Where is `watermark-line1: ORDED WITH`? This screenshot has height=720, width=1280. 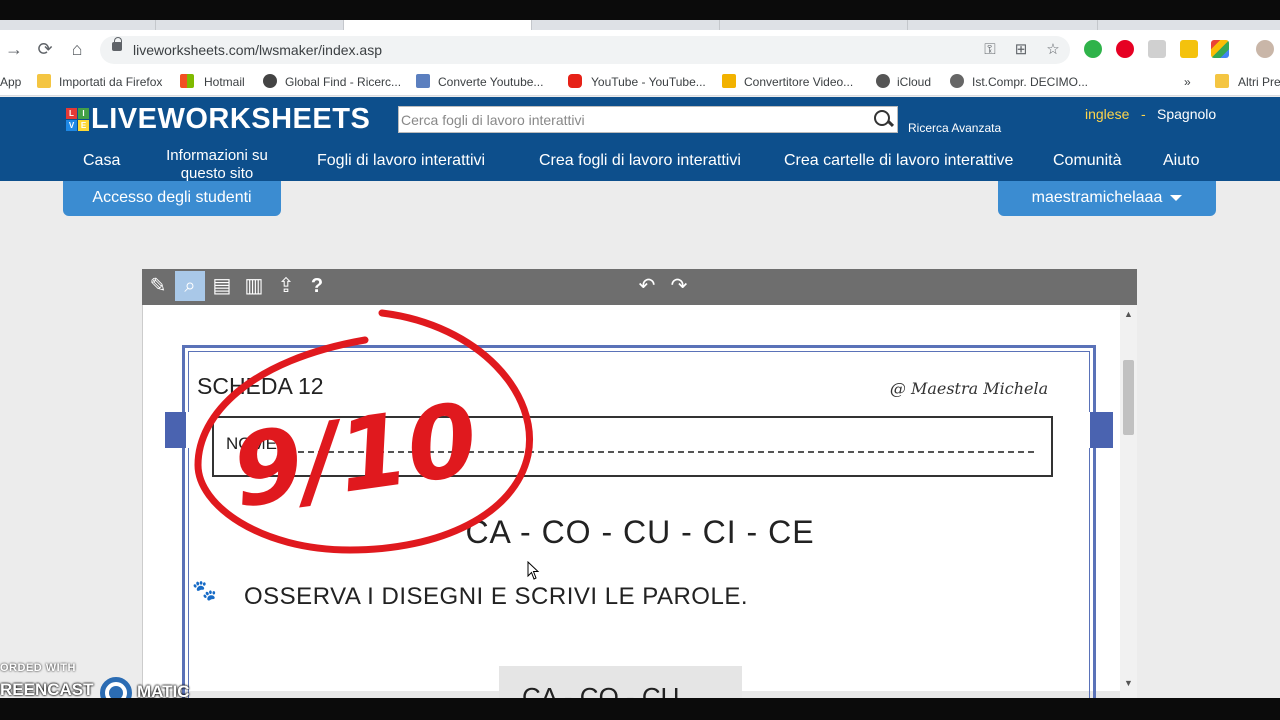
watermark-line1: ORDED WITH is located at coordinates (38, 668).